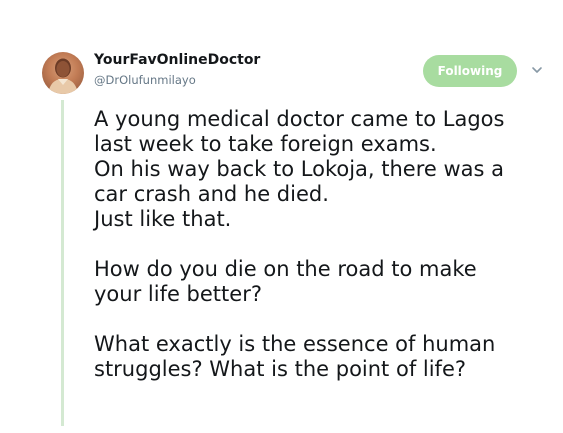 The image size is (563, 433). I want to click on tweet-line: Just like that., so click(163, 219).